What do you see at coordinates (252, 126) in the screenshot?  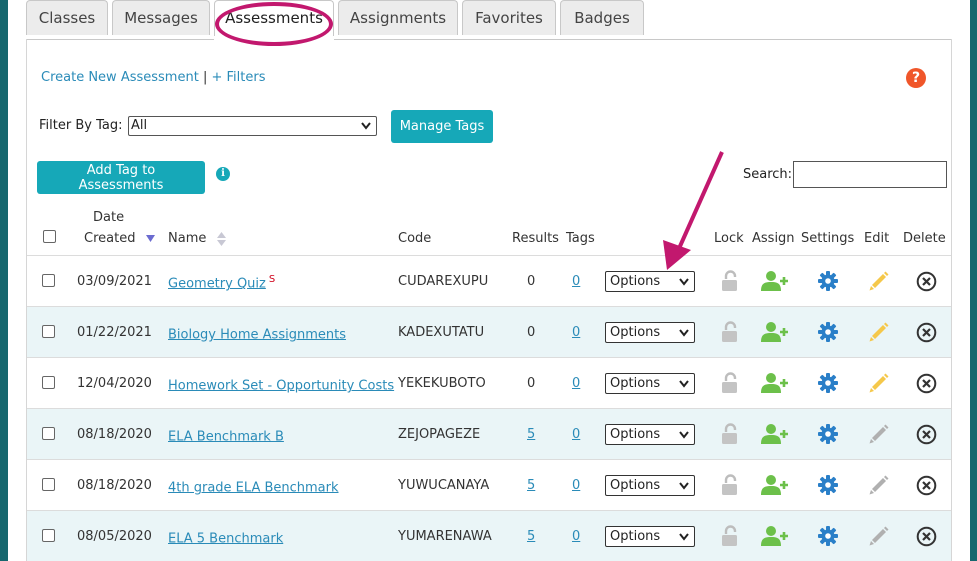 I see `filter-by-tag-select: All` at bounding box center [252, 126].